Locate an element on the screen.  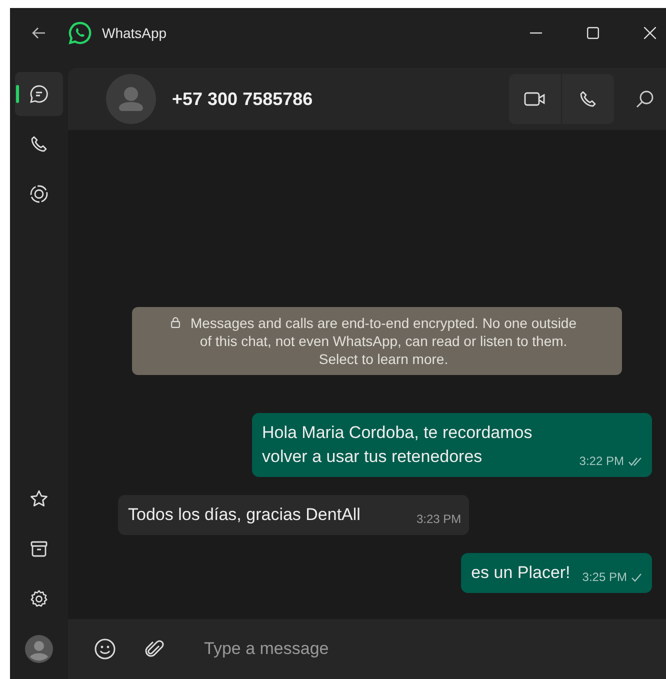
chat-icon is located at coordinates (39, 94).